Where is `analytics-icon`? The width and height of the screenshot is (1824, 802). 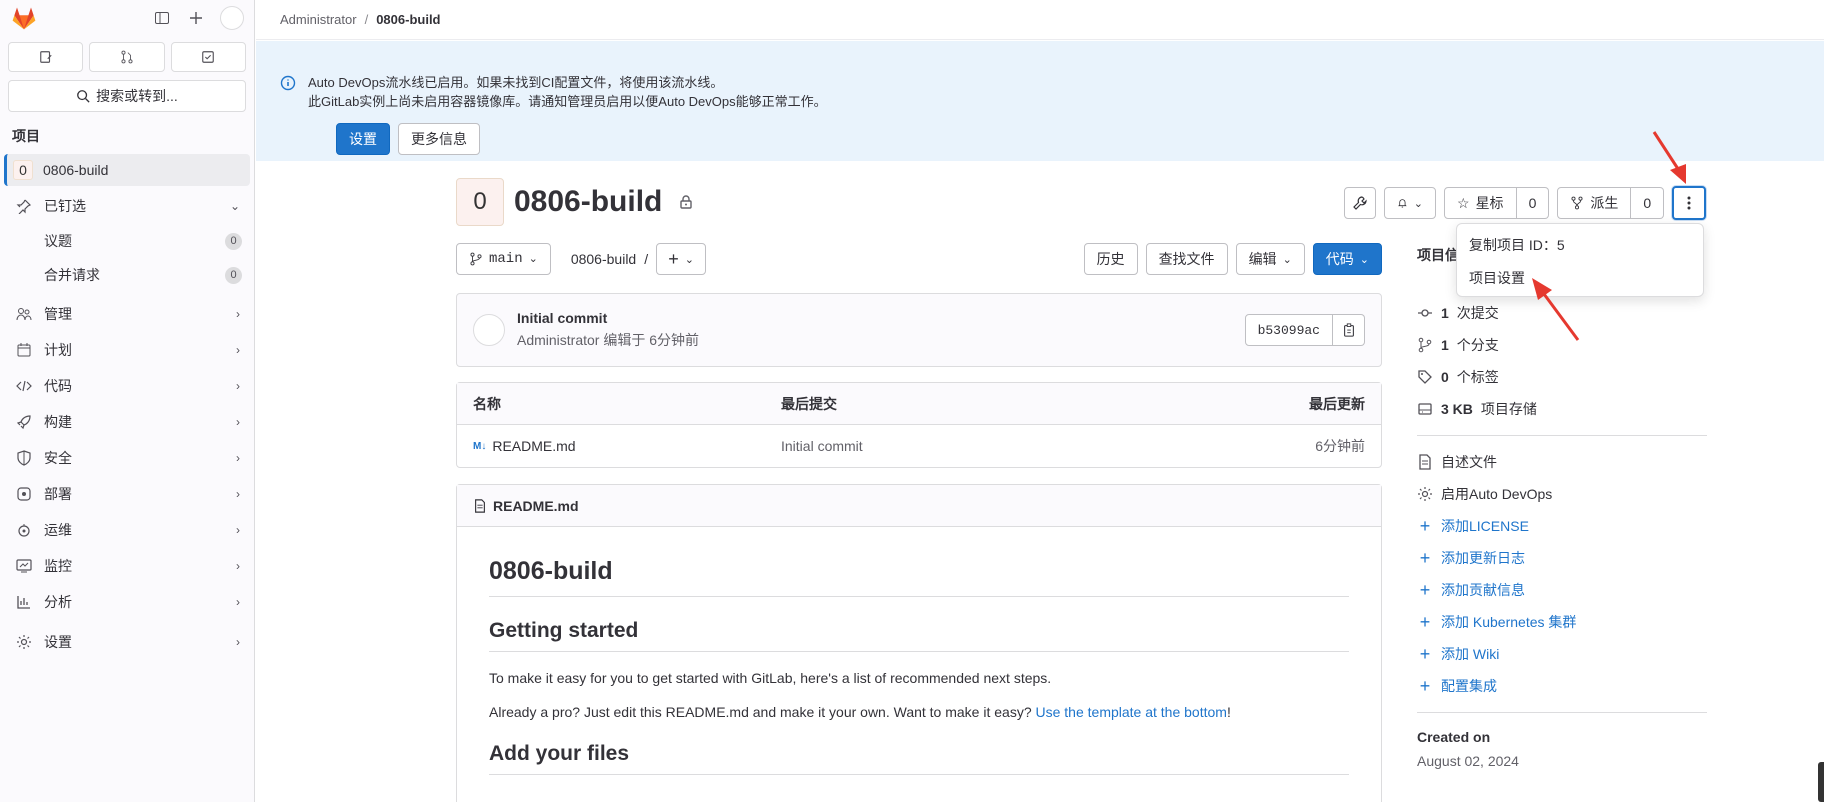
analytics-icon is located at coordinates (23, 602).